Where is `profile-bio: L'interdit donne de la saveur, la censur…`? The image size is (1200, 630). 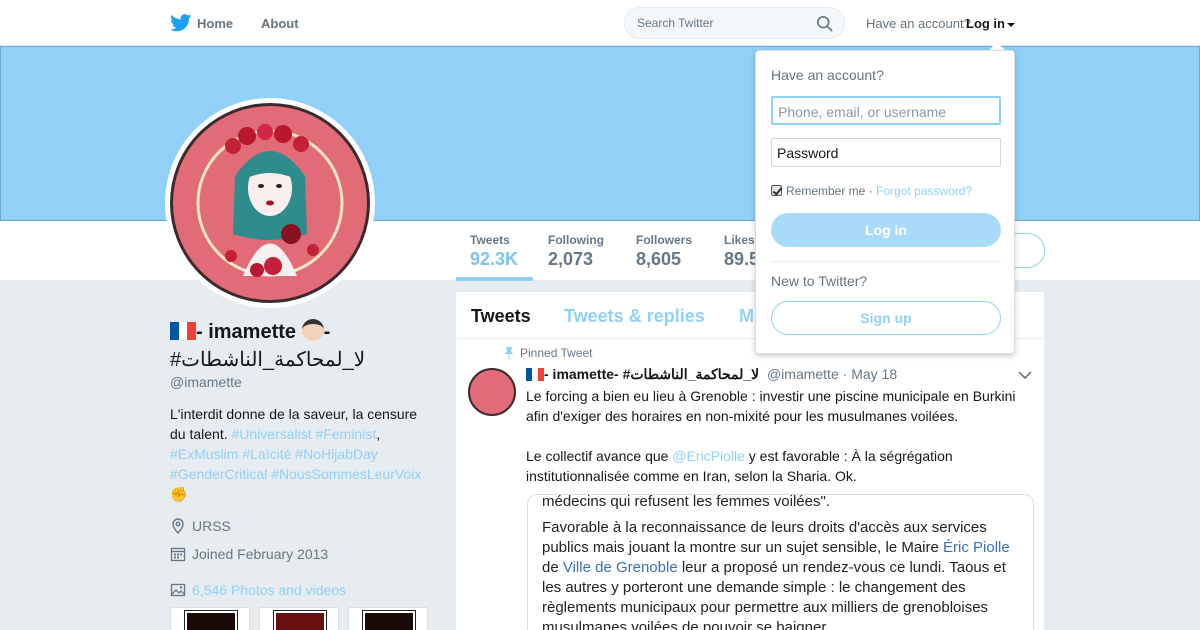 profile-bio: L'interdit donne de la saveur, la censur… is located at coordinates (296, 454).